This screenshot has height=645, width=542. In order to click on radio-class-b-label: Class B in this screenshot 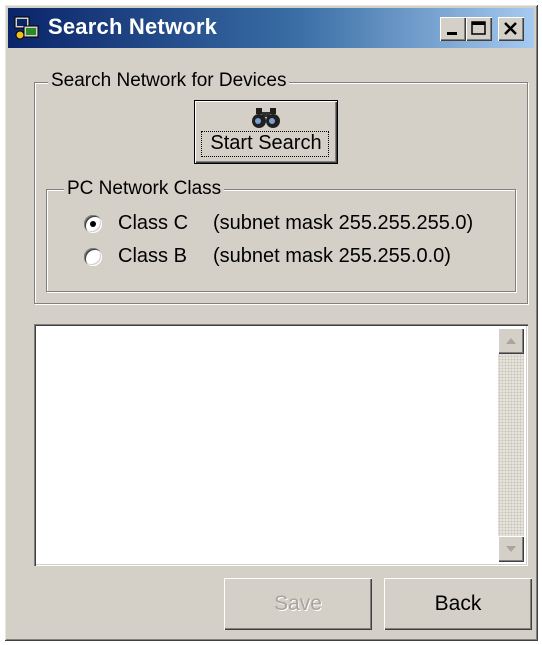, I will do `click(152, 256)`.